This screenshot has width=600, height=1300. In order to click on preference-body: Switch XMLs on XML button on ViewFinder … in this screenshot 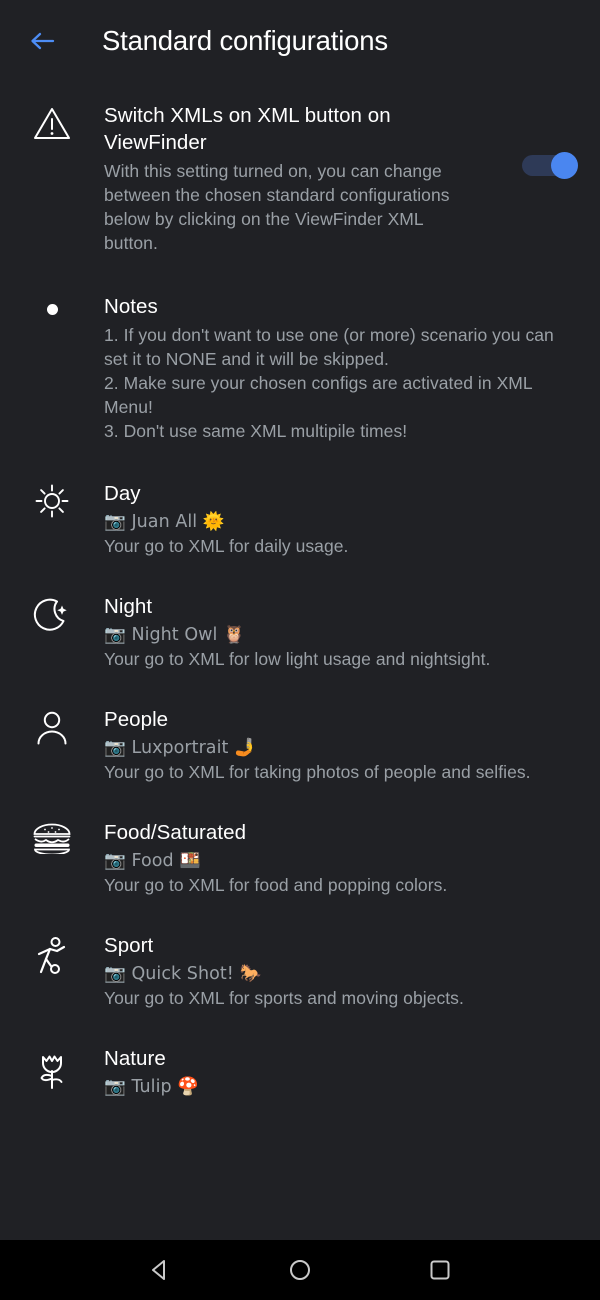, I will do `click(341, 178)`.